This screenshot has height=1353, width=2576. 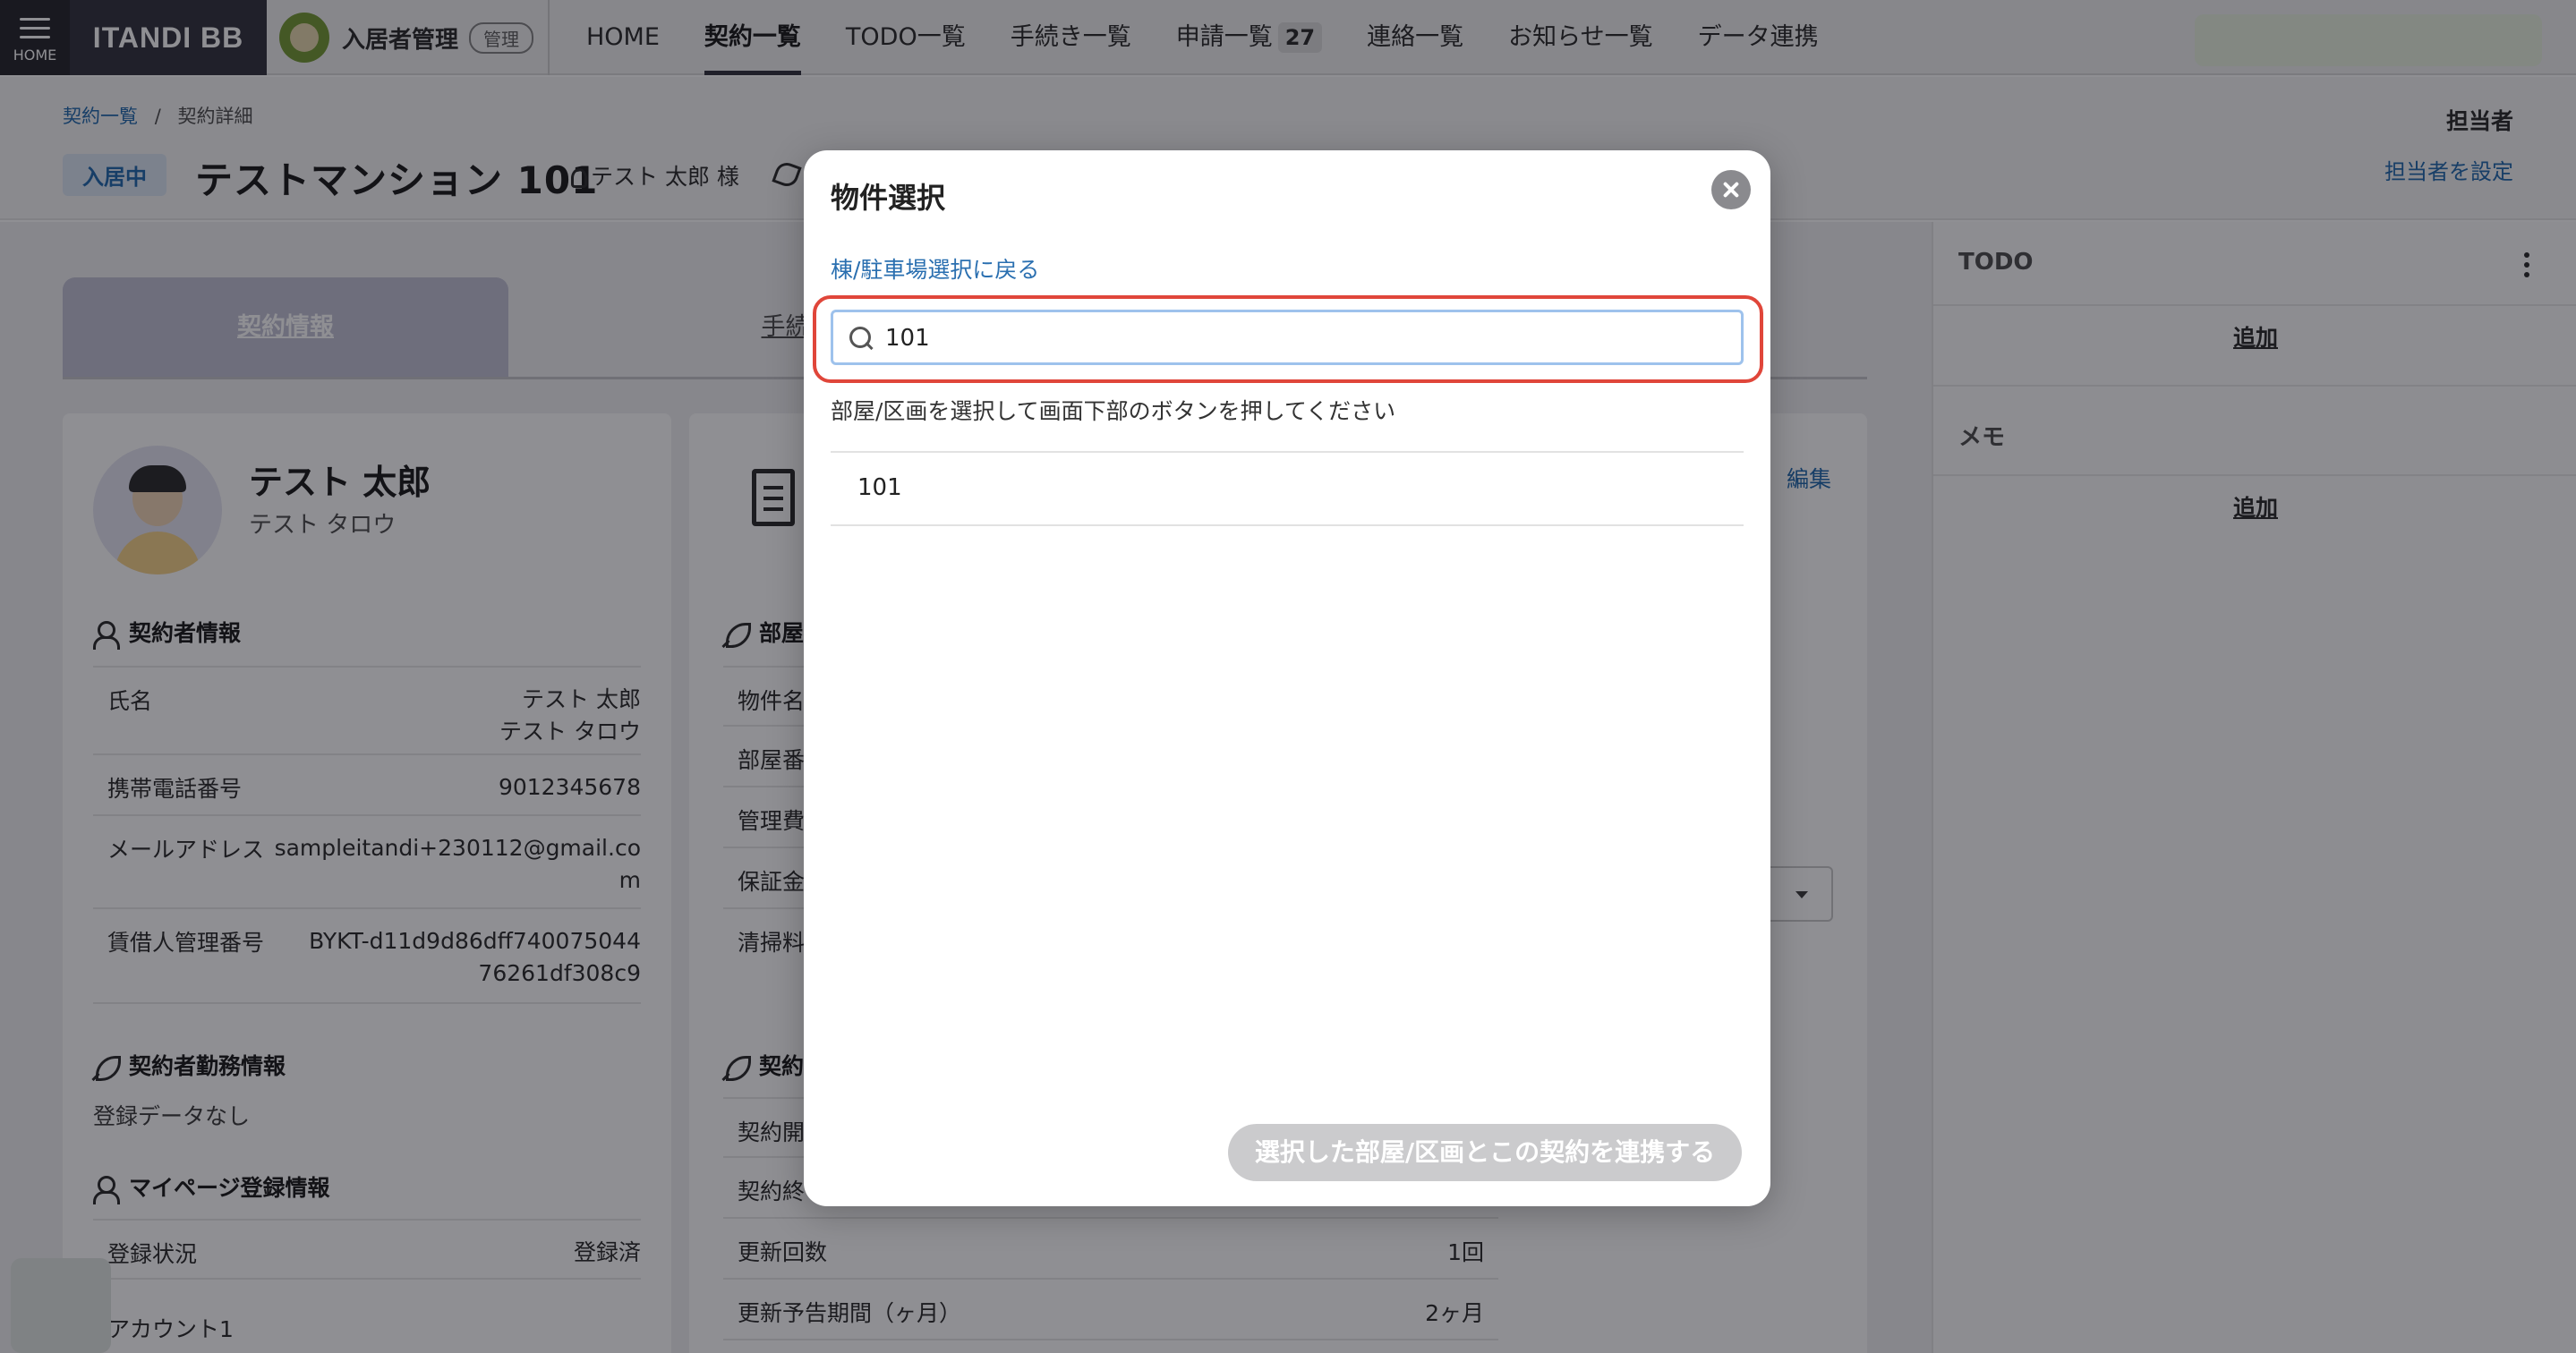 What do you see at coordinates (935, 268) in the screenshot?
I see `back-to-building-link: 棟/駐車場選択に戻る` at bounding box center [935, 268].